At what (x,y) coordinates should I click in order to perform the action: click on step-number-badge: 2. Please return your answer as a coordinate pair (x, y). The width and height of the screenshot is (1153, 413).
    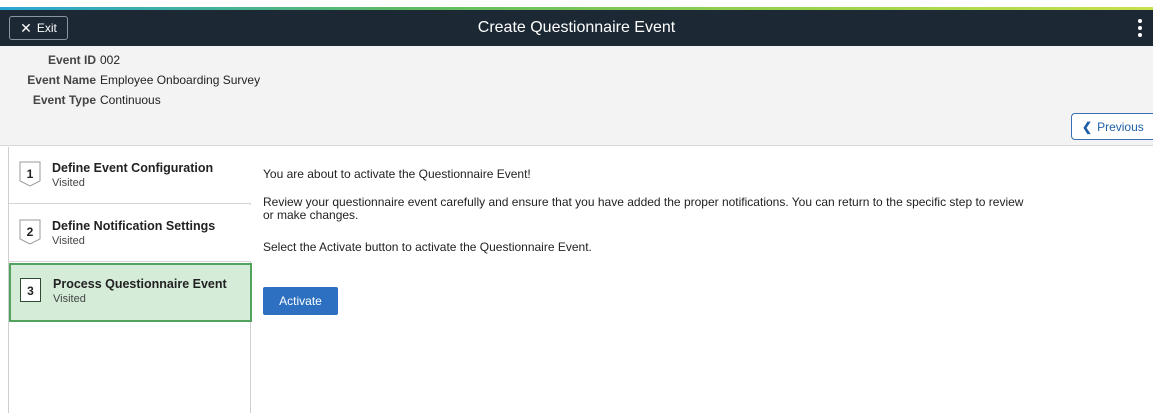
    Looking at the image, I should click on (30, 232).